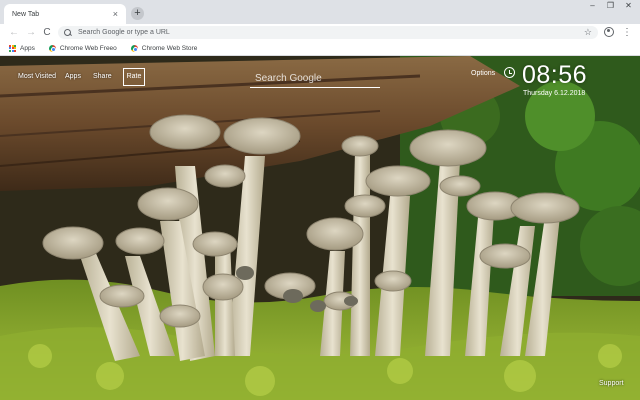 The image size is (640, 400). What do you see at coordinates (73, 76) in the screenshot?
I see `apps-link: Apps` at bounding box center [73, 76].